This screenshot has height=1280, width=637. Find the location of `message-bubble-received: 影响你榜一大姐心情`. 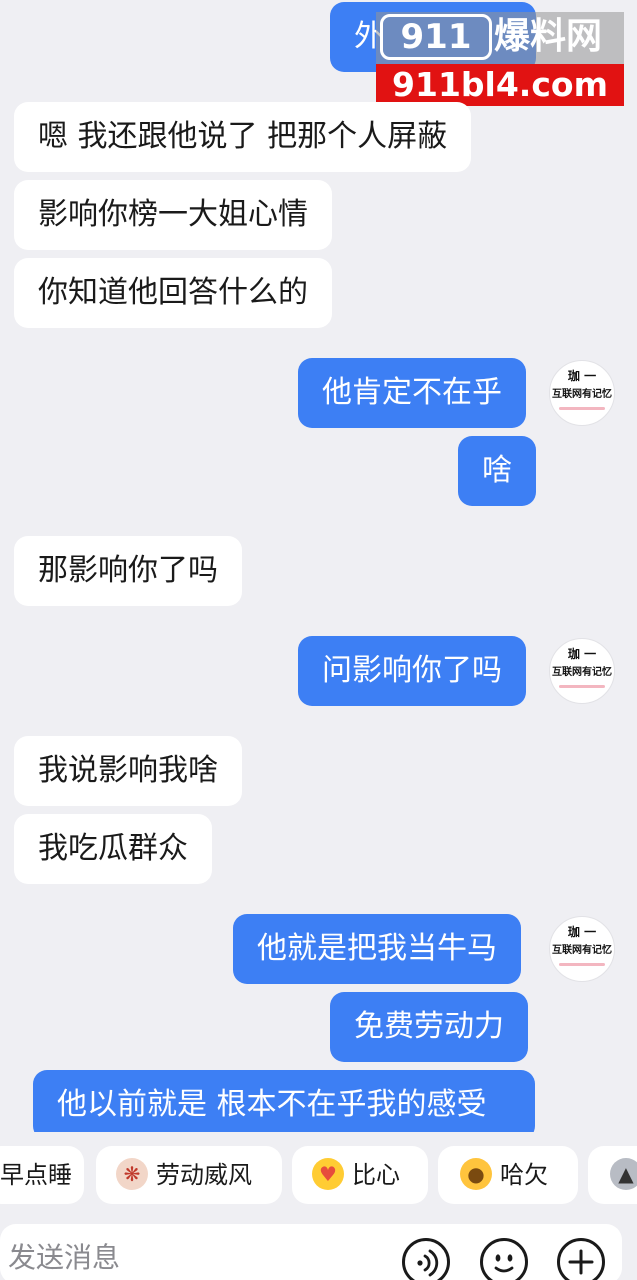

message-bubble-received: 影响你榜一大姐心情 is located at coordinates (173, 215).